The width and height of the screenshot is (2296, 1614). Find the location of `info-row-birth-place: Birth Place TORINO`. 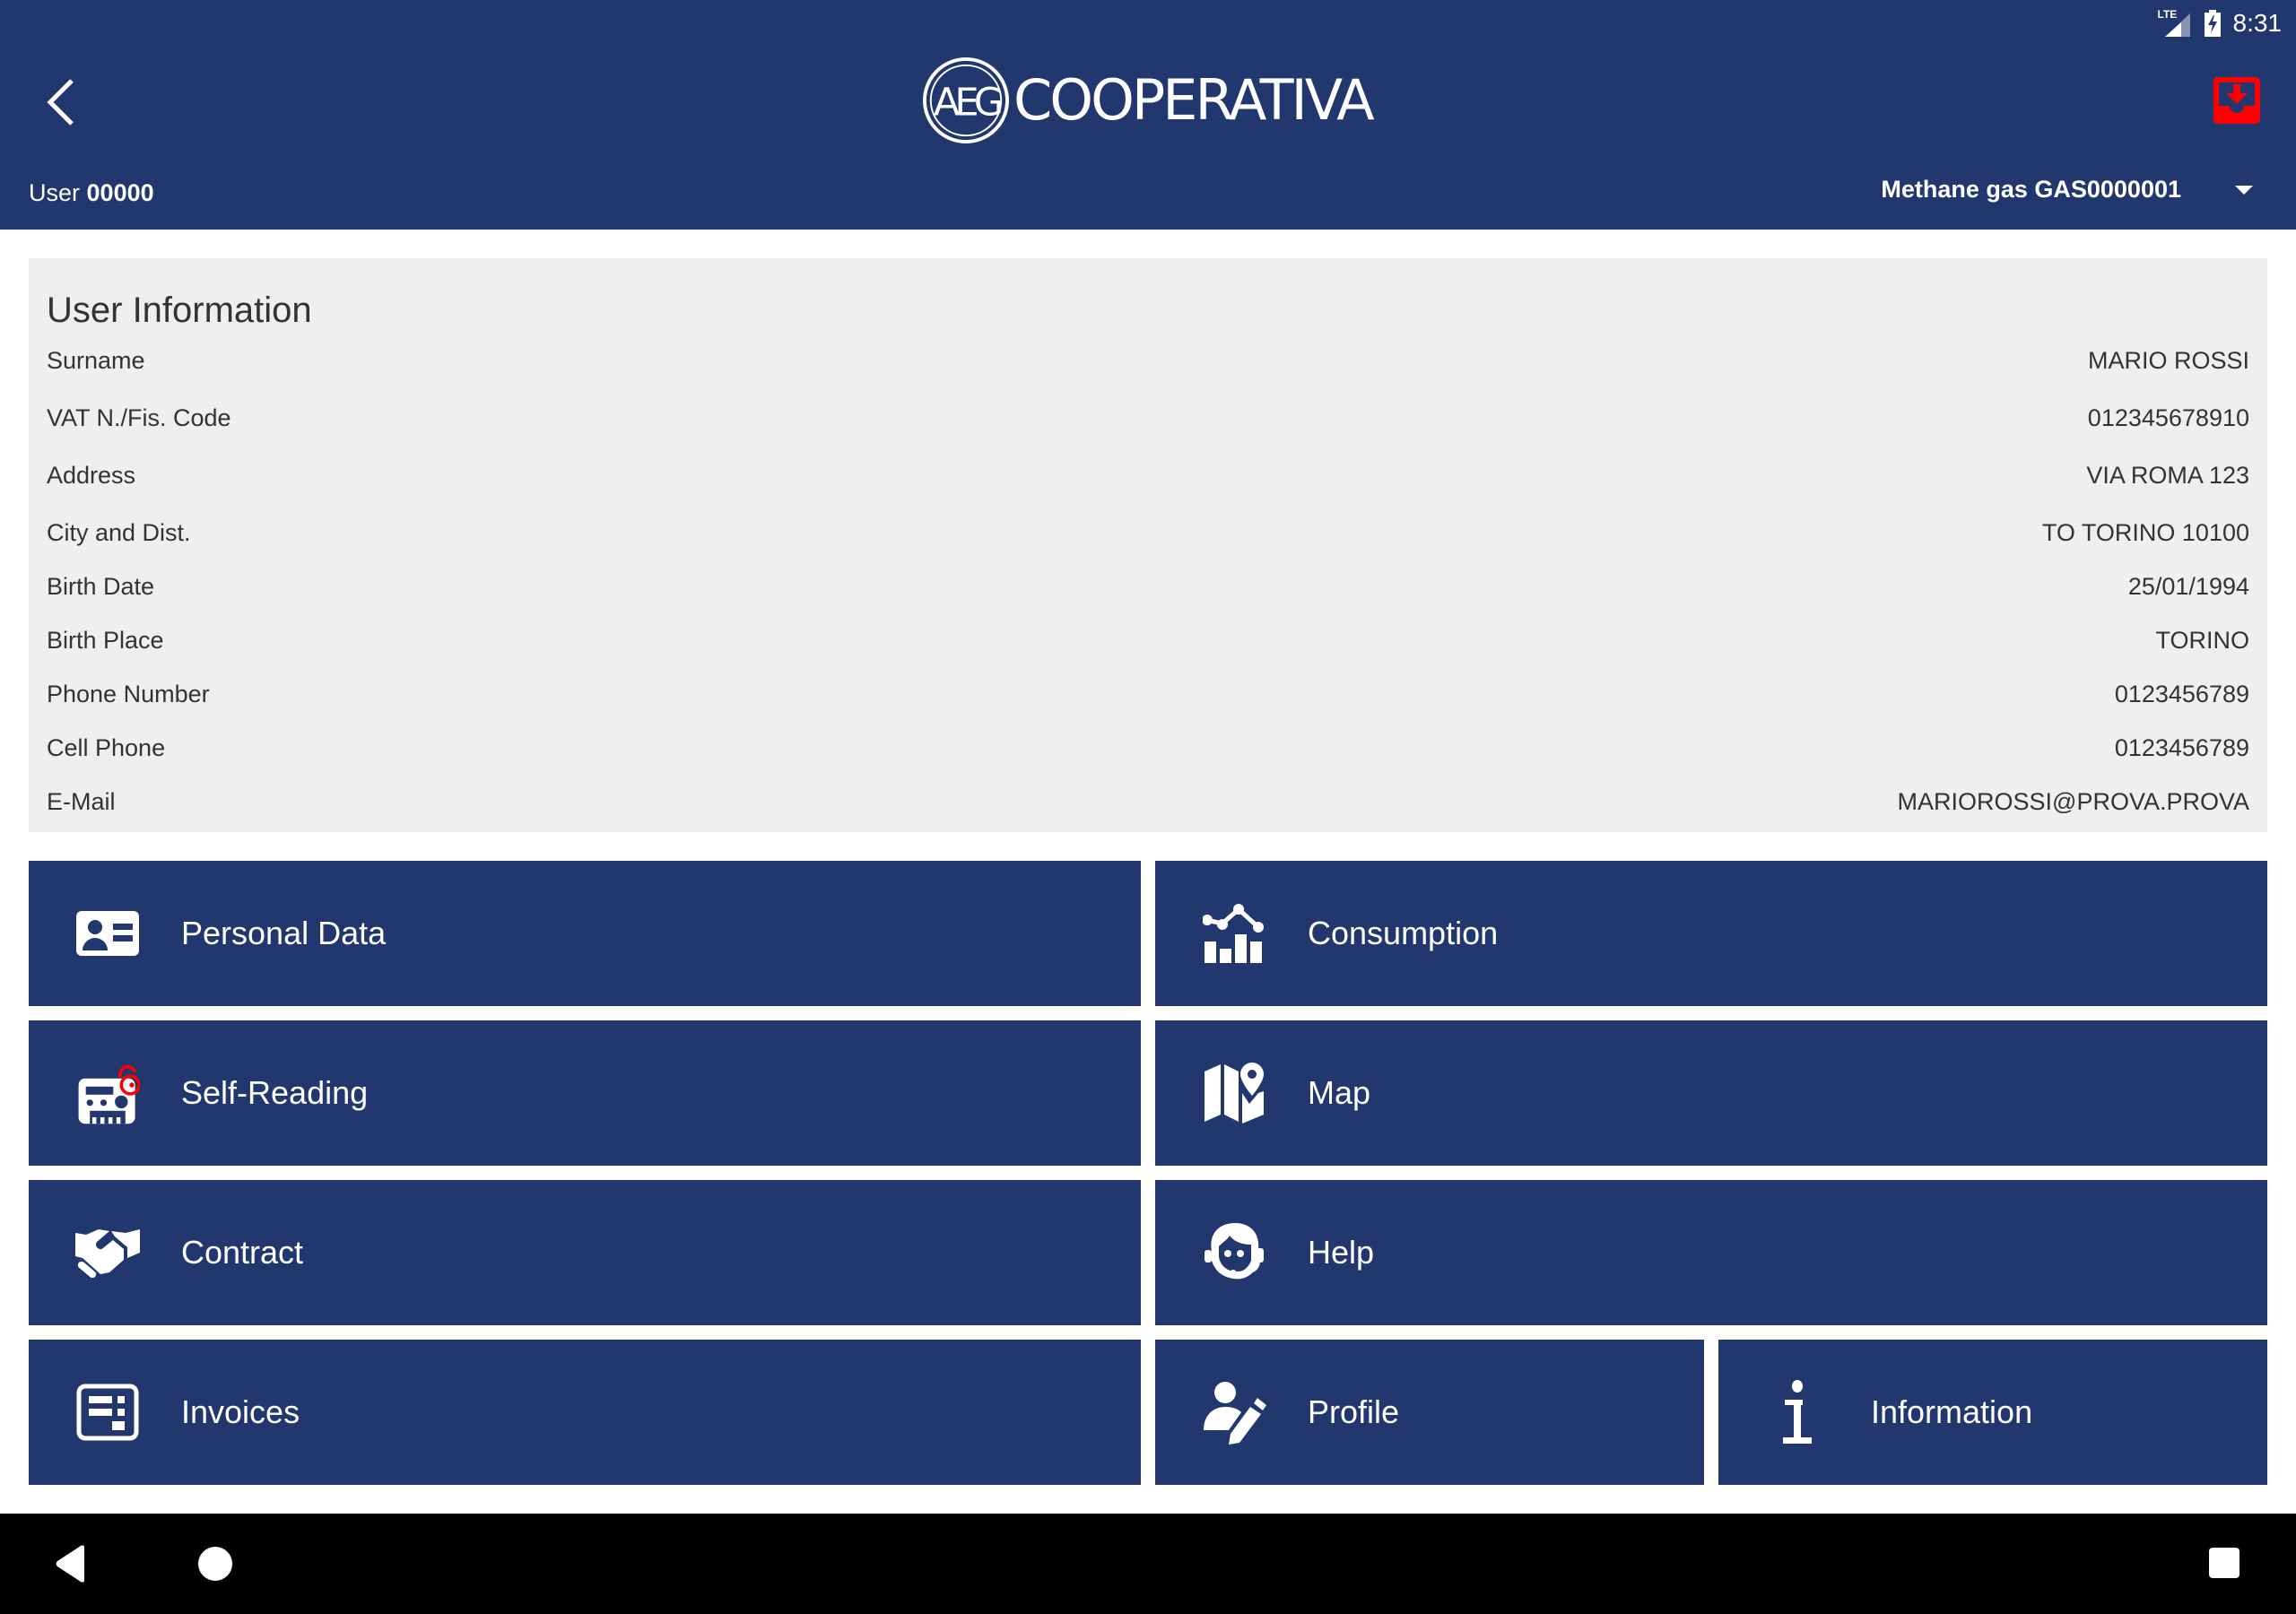

info-row-birth-place: Birth Place TORINO is located at coordinates (1148, 640).